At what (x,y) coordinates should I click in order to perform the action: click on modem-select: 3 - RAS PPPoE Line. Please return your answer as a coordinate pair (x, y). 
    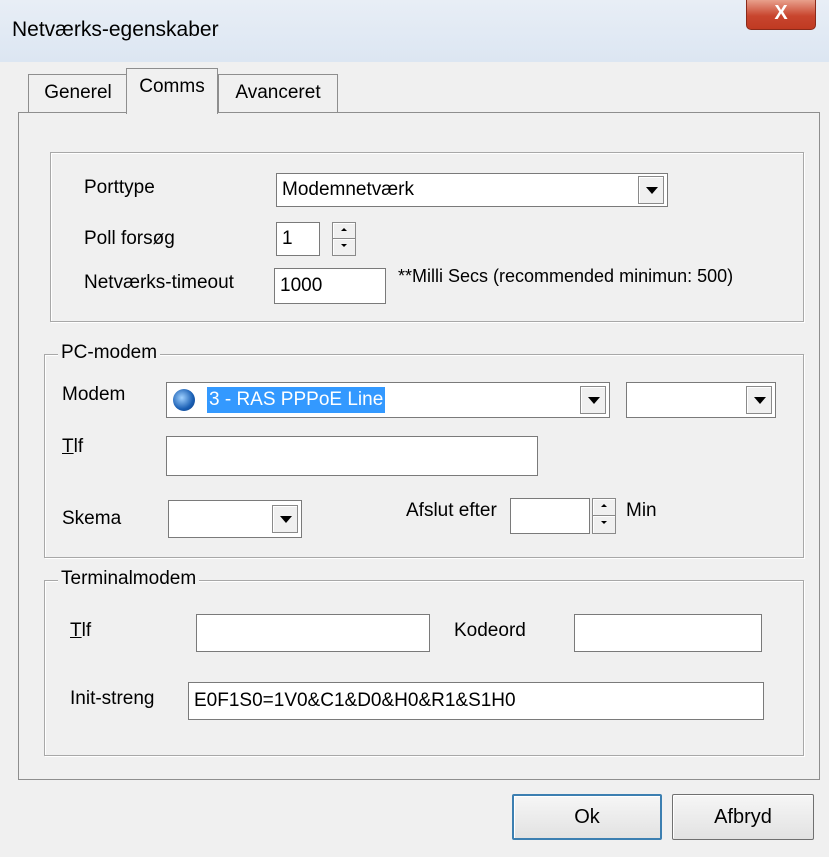
    Looking at the image, I should click on (388, 400).